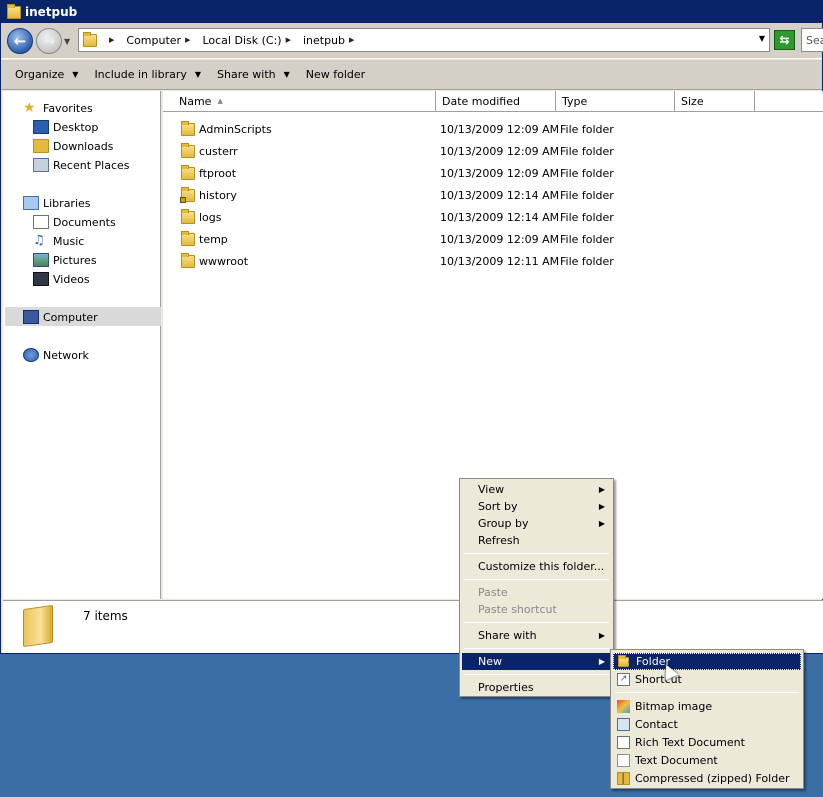 This screenshot has width=823, height=797. Describe the element at coordinates (536, 506) in the screenshot. I see `menu-item-sort-by: Sort by ▶` at that location.